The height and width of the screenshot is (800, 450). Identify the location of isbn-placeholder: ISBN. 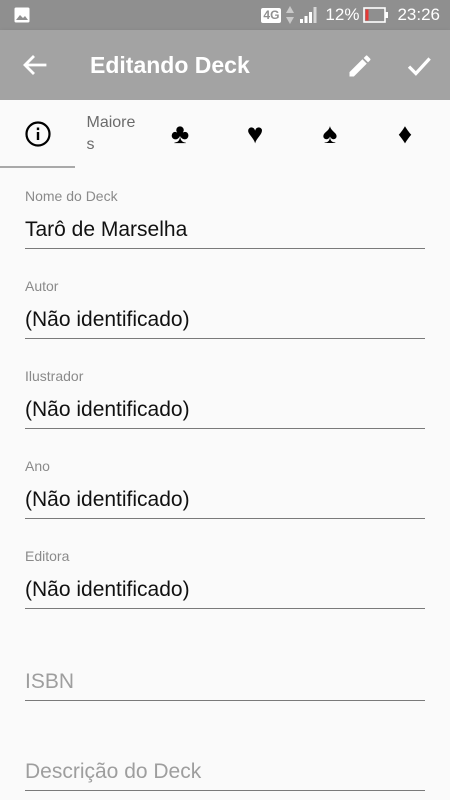
(49, 682).